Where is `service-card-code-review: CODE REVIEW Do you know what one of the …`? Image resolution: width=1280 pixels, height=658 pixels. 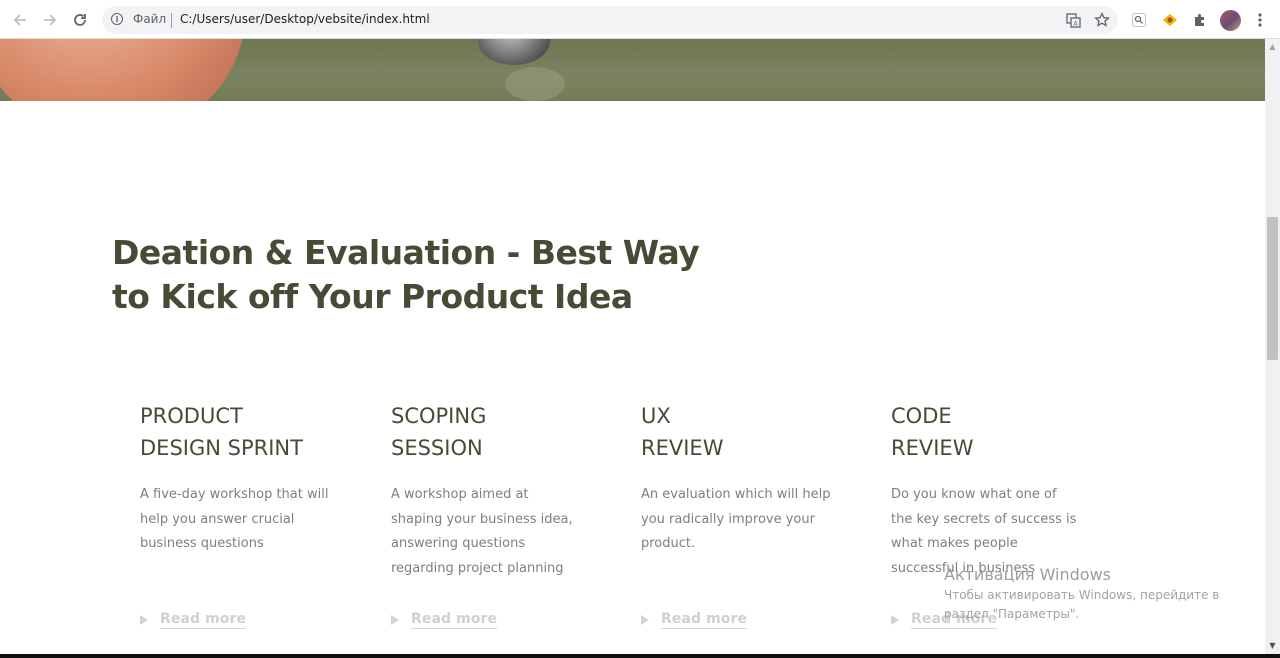 service-card-code-review: CODE REVIEW Do you know what one of the … is located at coordinates (991, 514).